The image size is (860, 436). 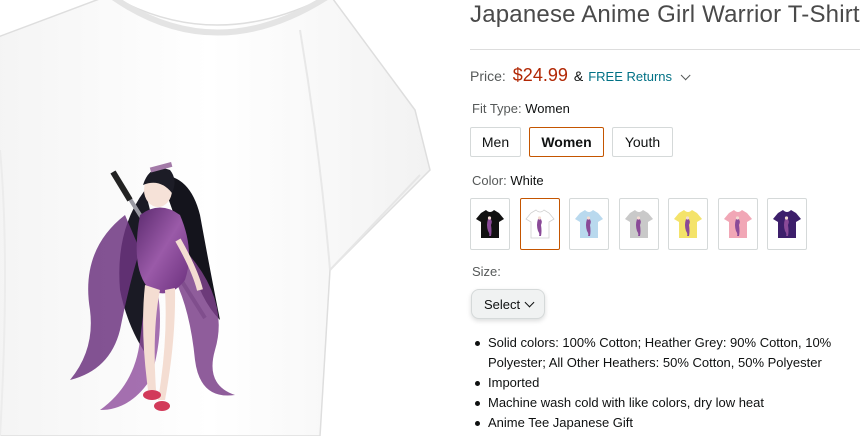 I want to click on fit-option-youth: Youth, so click(x=642, y=142).